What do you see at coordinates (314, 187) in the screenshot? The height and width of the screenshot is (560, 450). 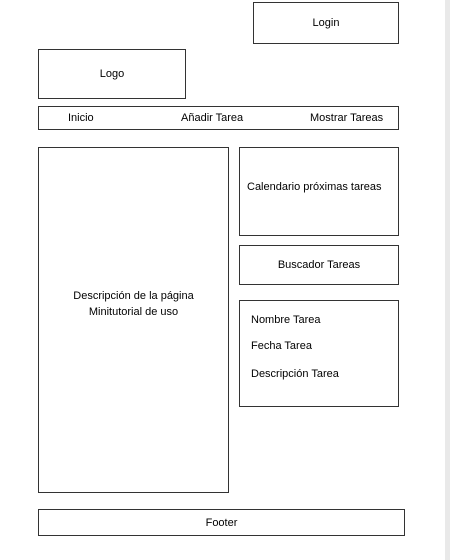 I see `calendar-label: Calendario próximas tareas` at bounding box center [314, 187].